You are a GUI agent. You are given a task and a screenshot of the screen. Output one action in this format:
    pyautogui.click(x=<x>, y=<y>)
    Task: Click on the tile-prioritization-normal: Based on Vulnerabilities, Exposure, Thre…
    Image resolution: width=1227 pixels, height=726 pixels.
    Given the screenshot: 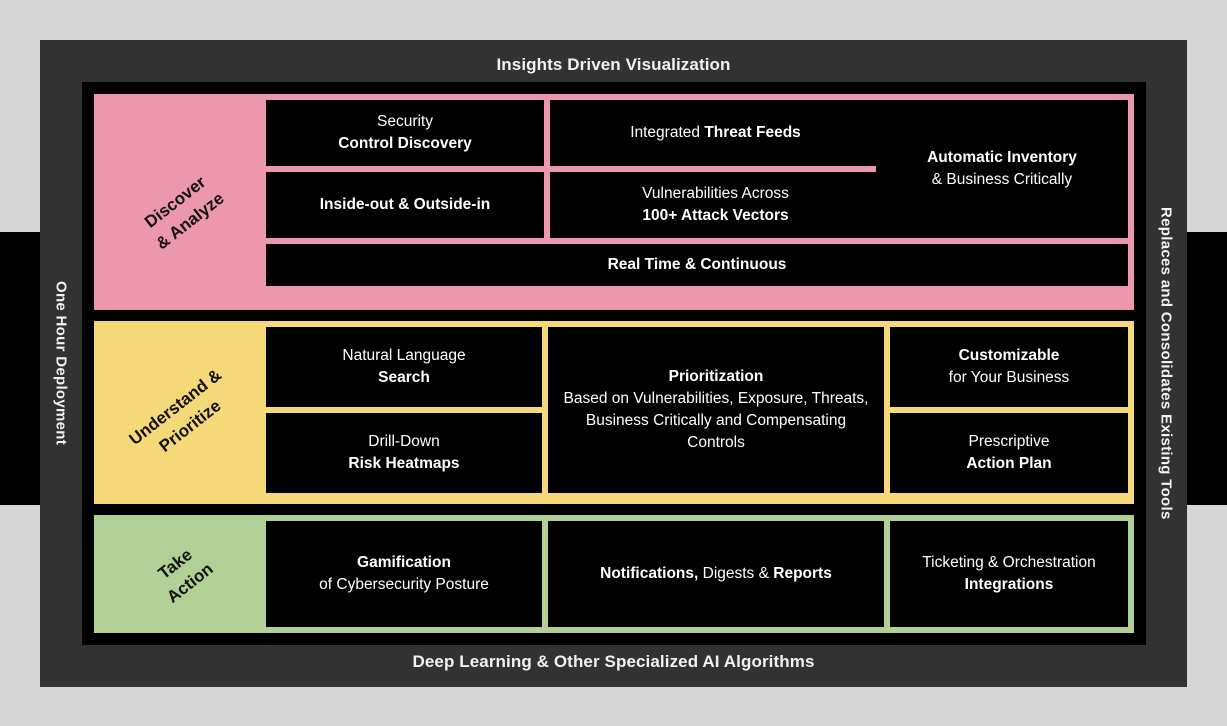 What is the action you would take?
    pyautogui.click(x=716, y=421)
    